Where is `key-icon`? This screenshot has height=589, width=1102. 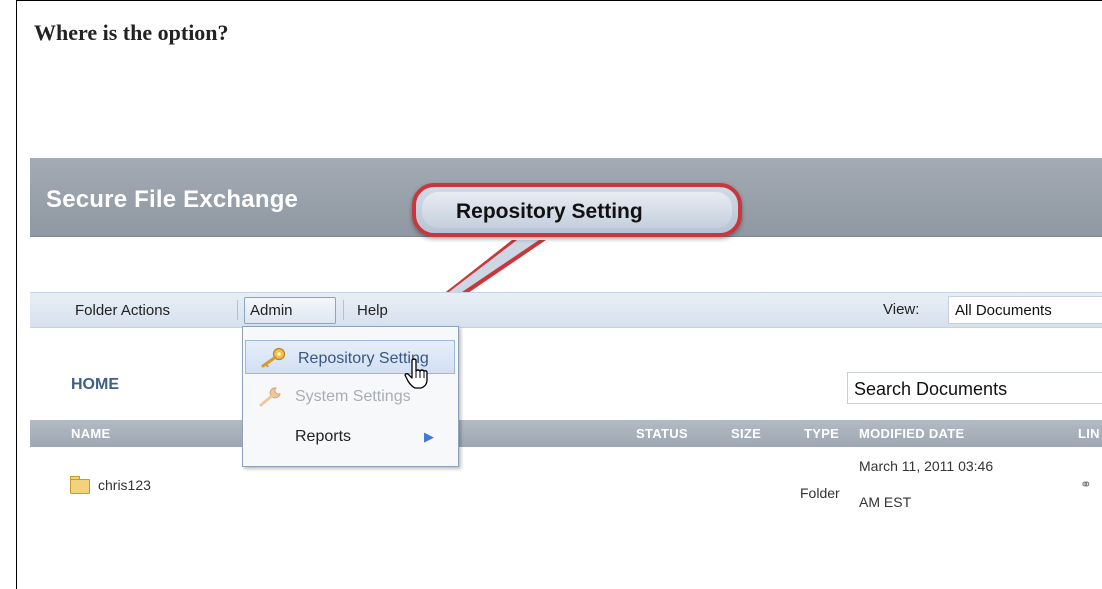
key-icon is located at coordinates (273, 357).